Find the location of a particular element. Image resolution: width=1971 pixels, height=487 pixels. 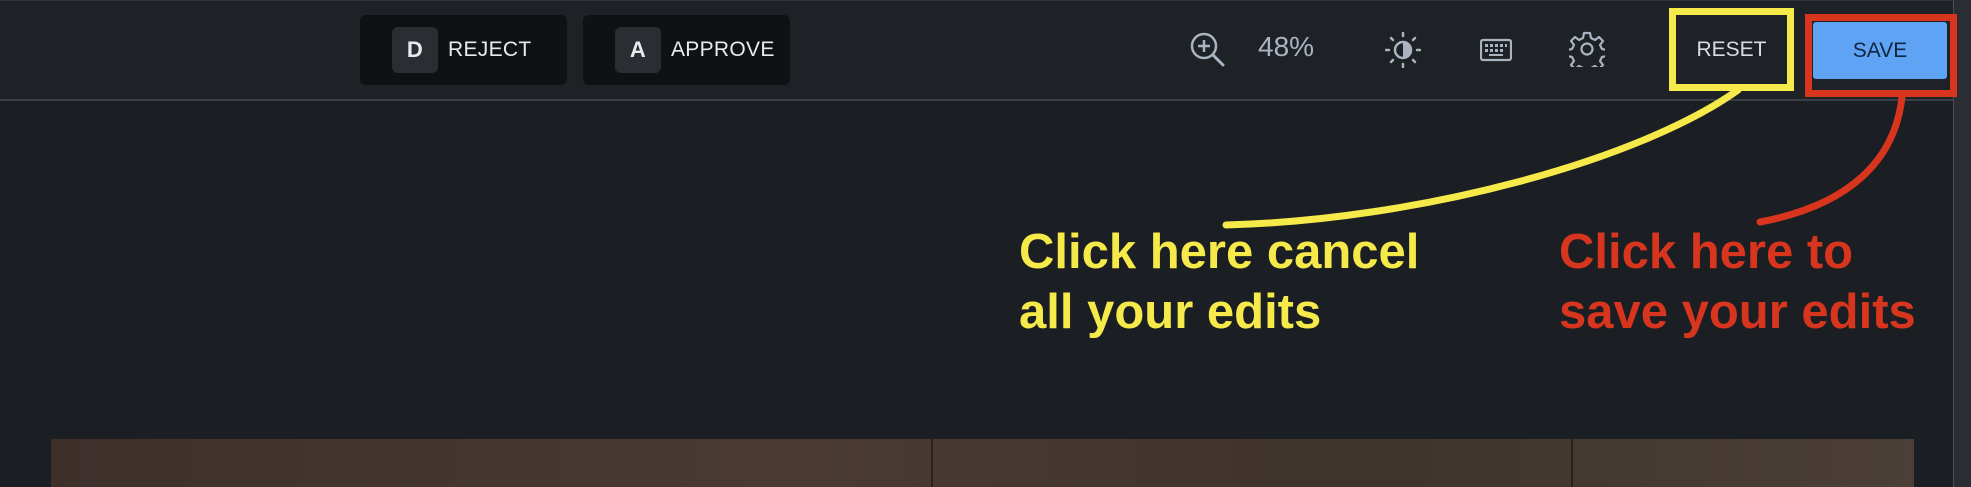

reset-note-line-2: all your edits is located at coordinates (1170, 312).